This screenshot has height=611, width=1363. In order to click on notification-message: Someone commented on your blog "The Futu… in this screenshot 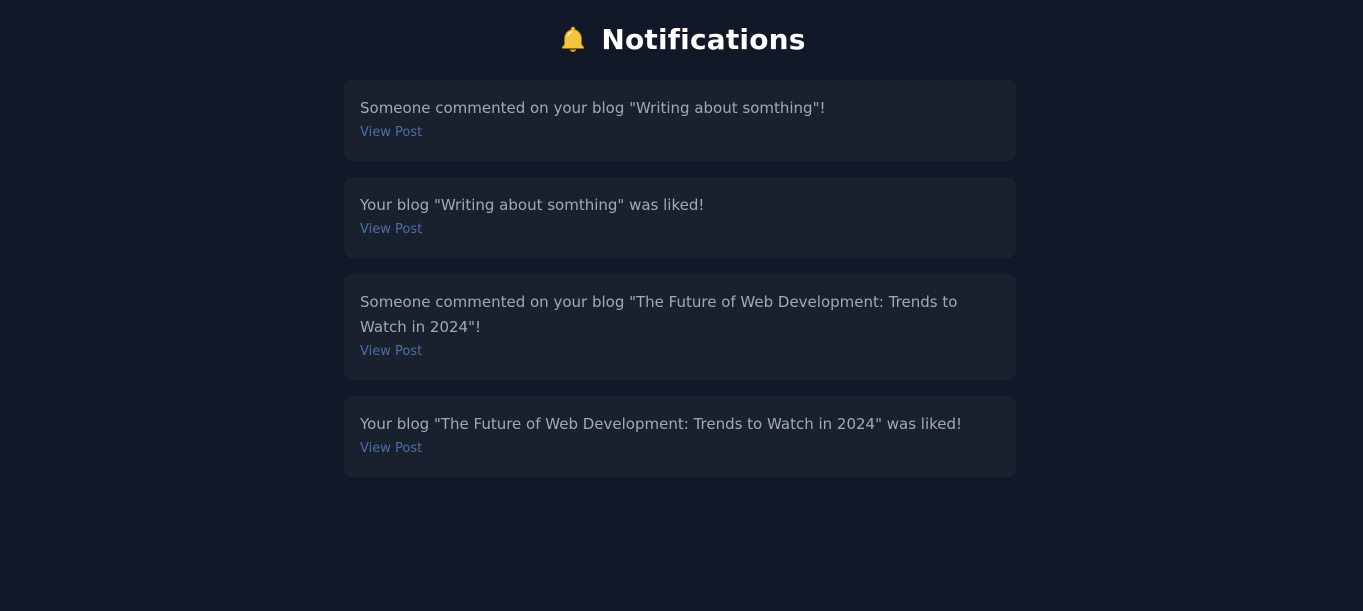, I will do `click(659, 314)`.